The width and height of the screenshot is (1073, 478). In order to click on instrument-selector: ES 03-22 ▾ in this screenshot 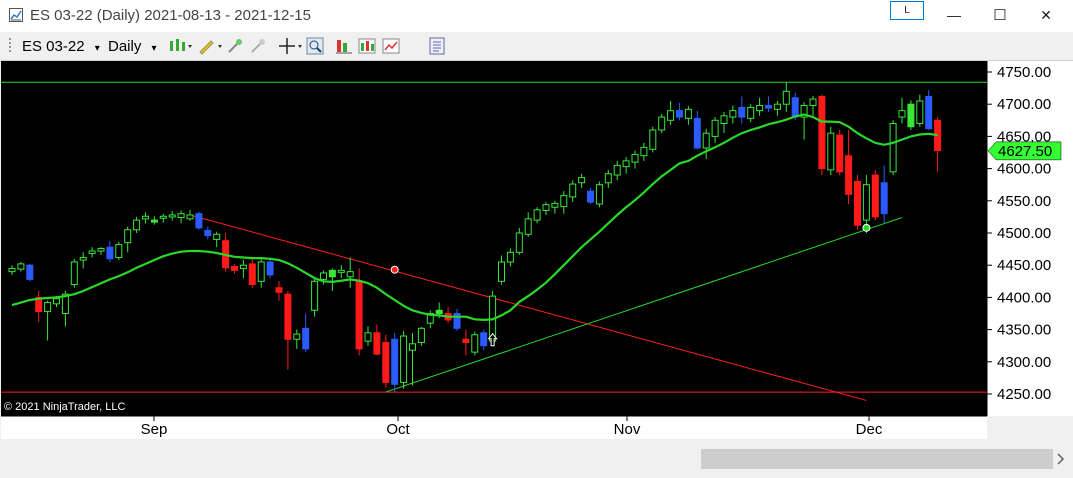, I will do `click(61, 46)`.